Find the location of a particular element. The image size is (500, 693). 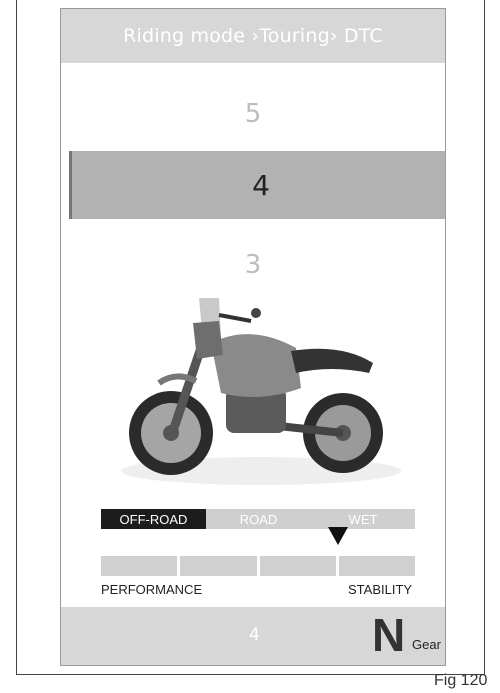

riding-mode-selector: OFF-ROAD ROAD WET is located at coordinates (258, 519).